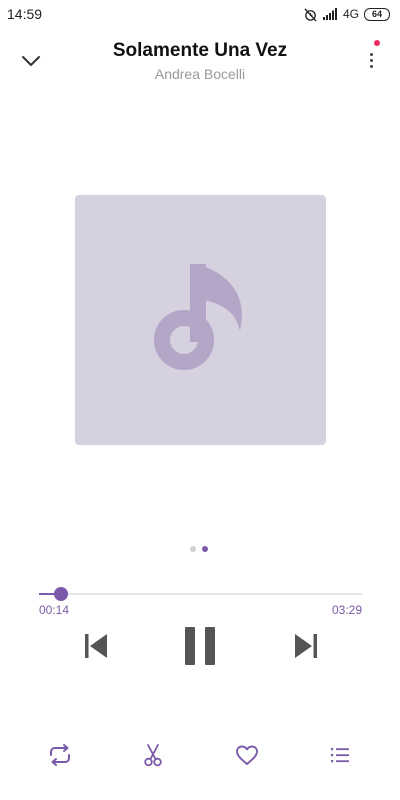  I want to click on seek-thumb, so click(60, 594).